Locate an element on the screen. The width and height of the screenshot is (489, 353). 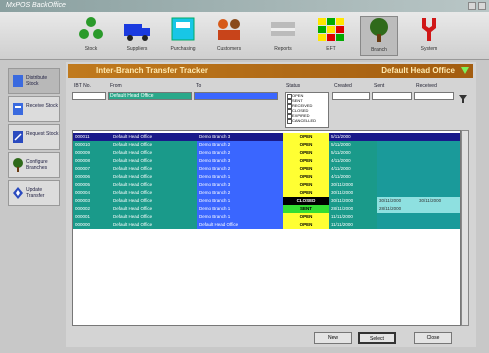
office-selector: Default Head Office is located at coordinates (418, 71).